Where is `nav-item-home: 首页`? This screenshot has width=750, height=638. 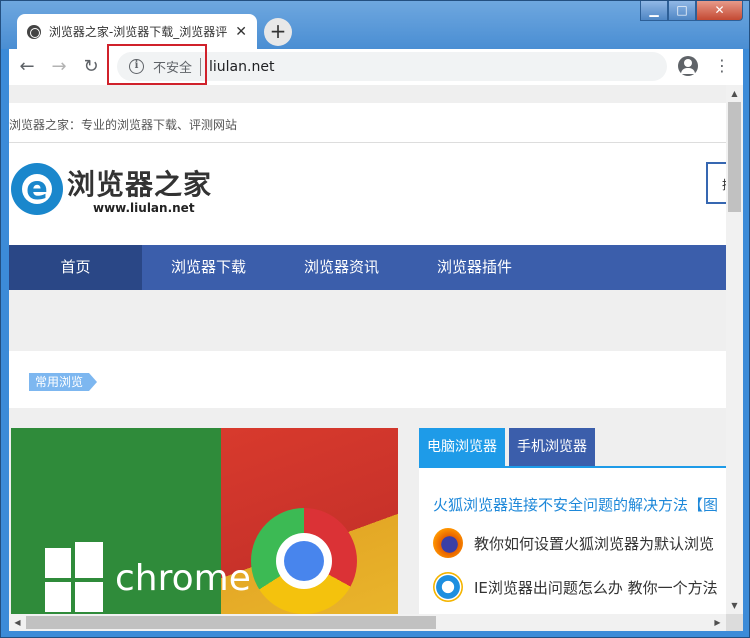
nav-item-home: 首页 is located at coordinates (75, 267).